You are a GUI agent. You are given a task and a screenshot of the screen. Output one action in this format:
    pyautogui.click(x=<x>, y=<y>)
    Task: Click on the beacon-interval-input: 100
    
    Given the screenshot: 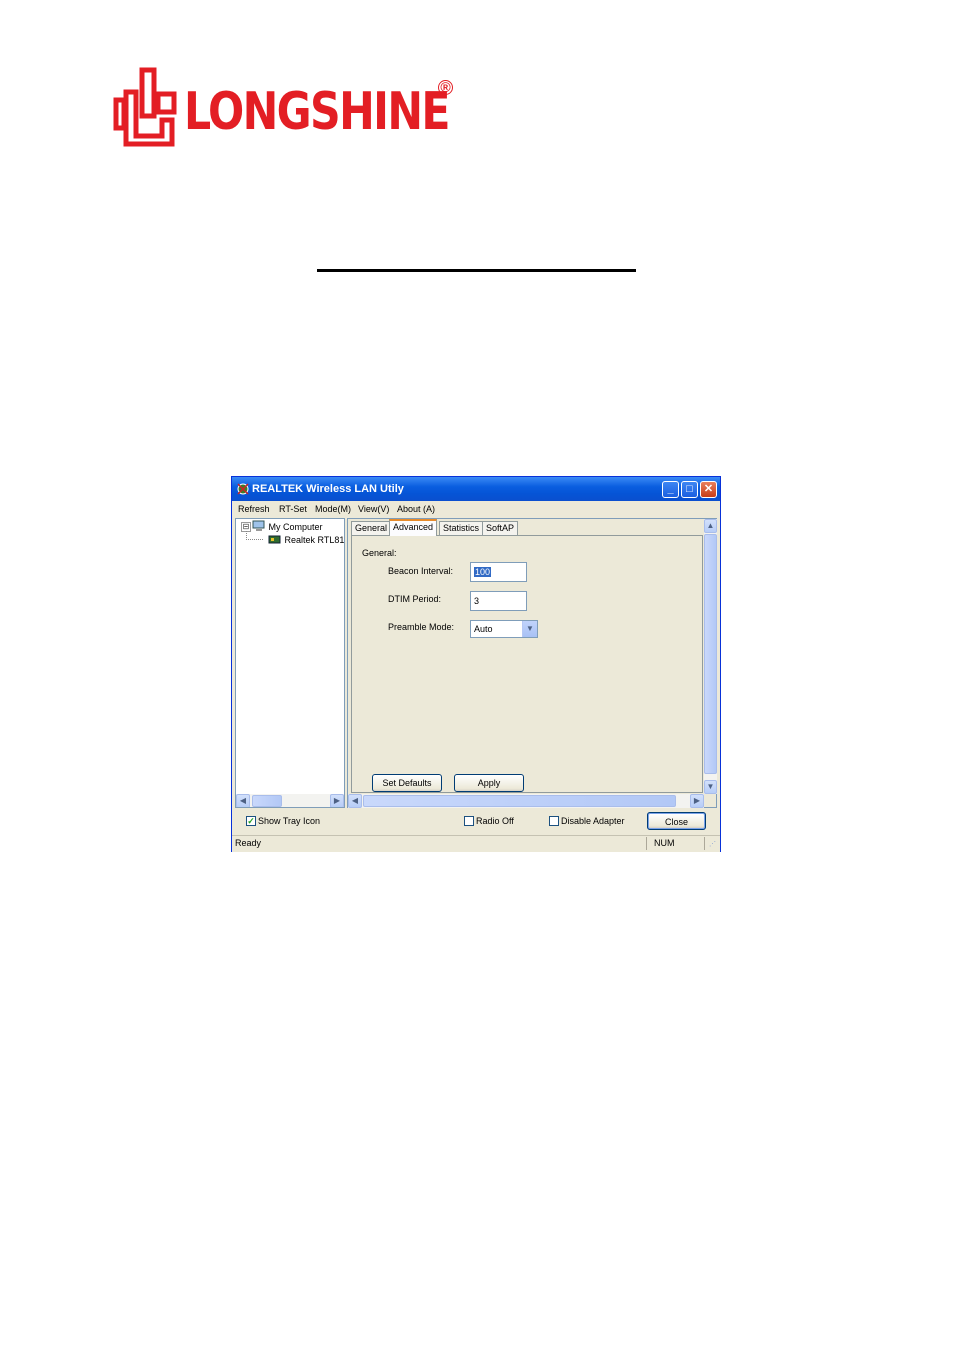 What is the action you would take?
    pyautogui.click(x=498, y=572)
    